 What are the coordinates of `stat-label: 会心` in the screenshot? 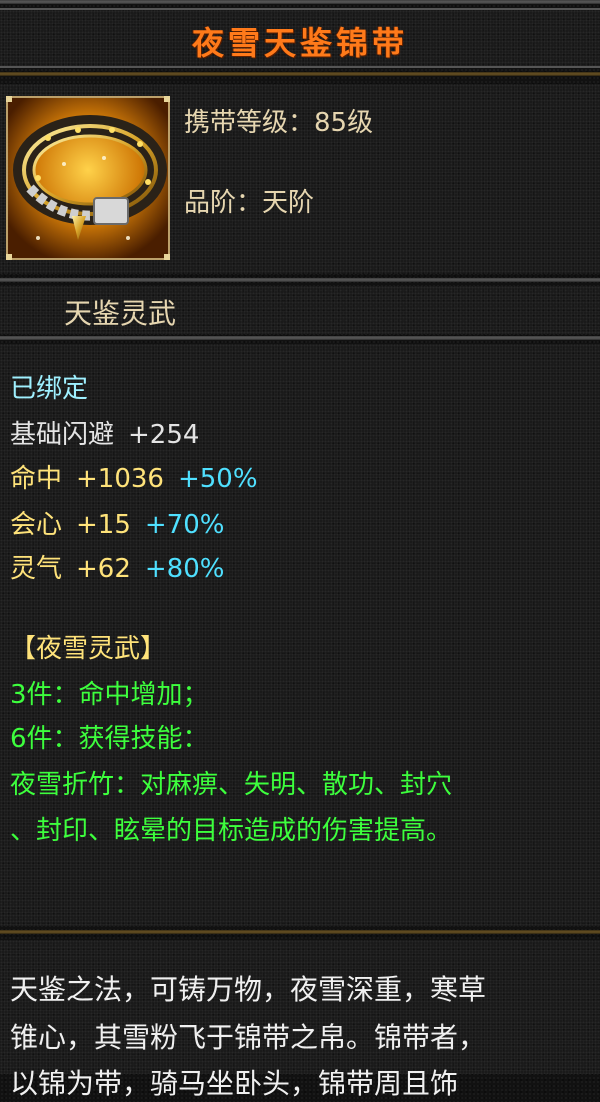 It's located at (36, 525).